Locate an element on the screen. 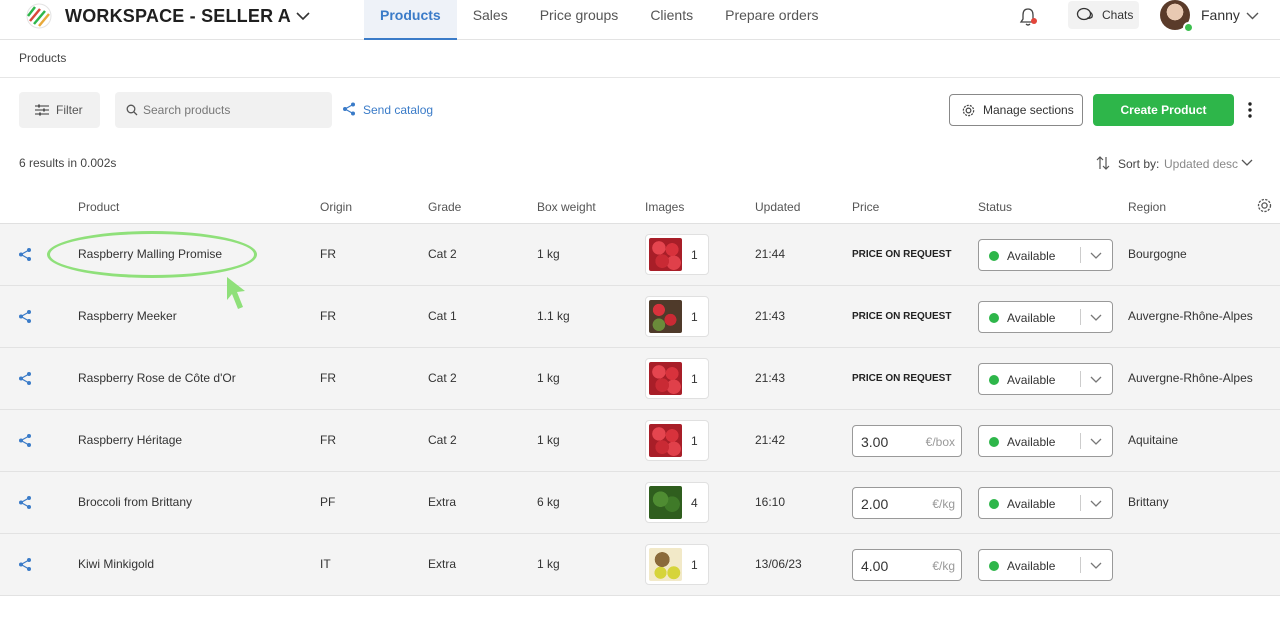 The width and height of the screenshot is (1280, 644). create-product-button: Create Product is located at coordinates (1163, 110).